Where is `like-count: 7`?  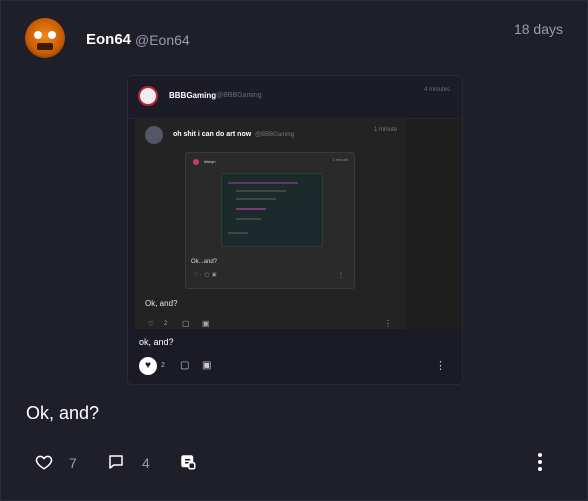
like-count: 7 is located at coordinates (73, 463).